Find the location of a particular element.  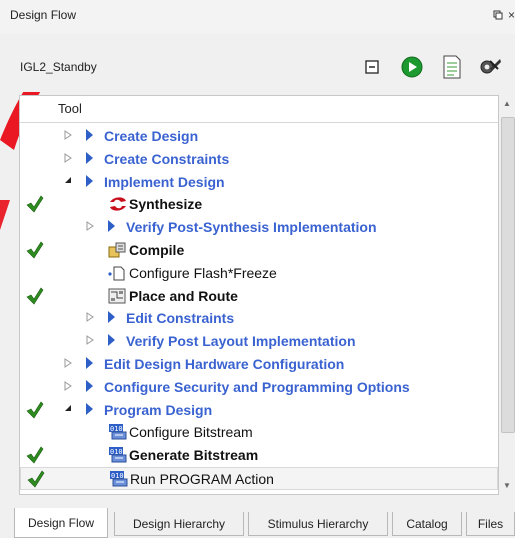

scroll-down-icon: ▼ is located at coordinates (507, 485).